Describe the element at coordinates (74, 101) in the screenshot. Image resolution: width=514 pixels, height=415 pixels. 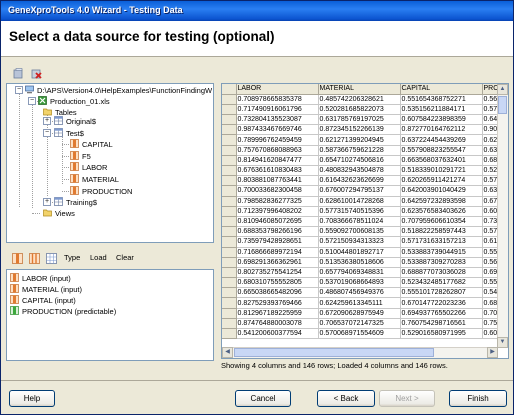
I see `tree-node-file: Production_01.xls` at that location.